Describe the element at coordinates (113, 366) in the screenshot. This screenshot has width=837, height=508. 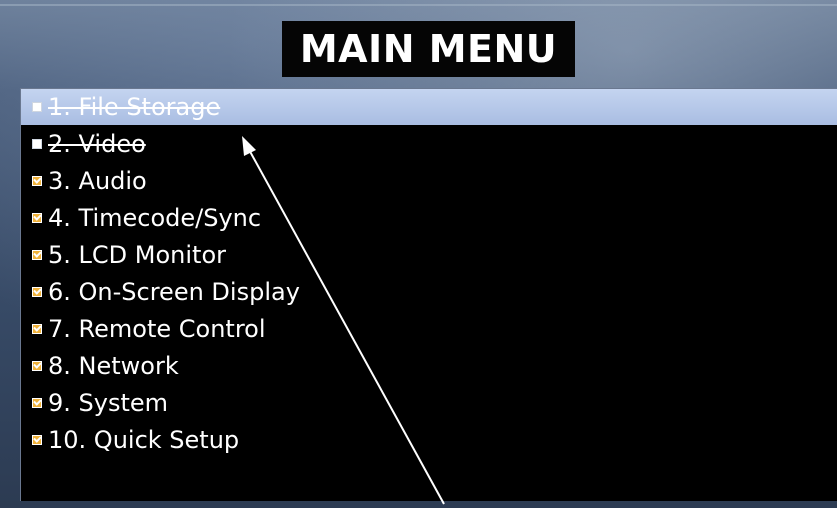
I see `menu-item-label: 8. Network` at that location.